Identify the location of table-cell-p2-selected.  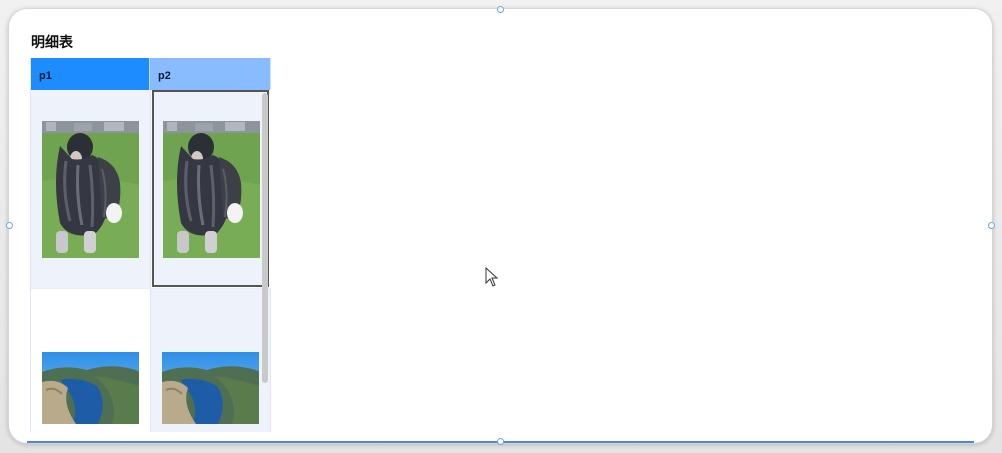
(210, 188).